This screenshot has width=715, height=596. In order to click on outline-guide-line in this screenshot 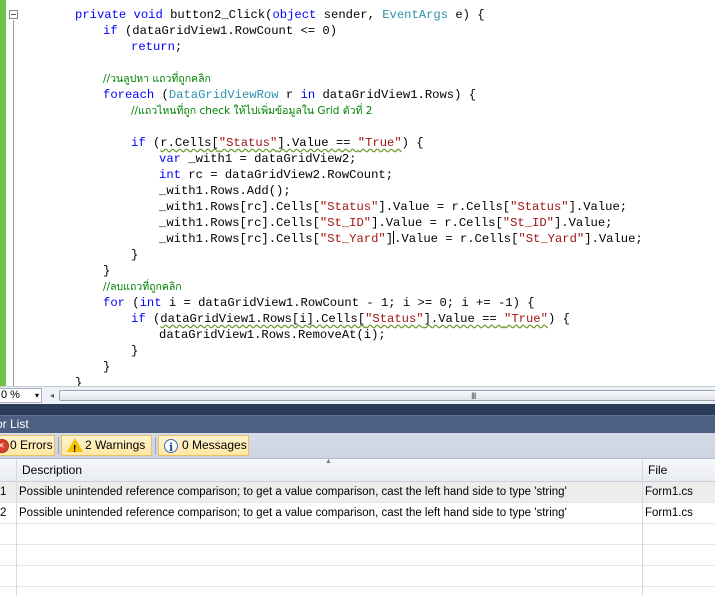, I will do `click(13, 203)`.